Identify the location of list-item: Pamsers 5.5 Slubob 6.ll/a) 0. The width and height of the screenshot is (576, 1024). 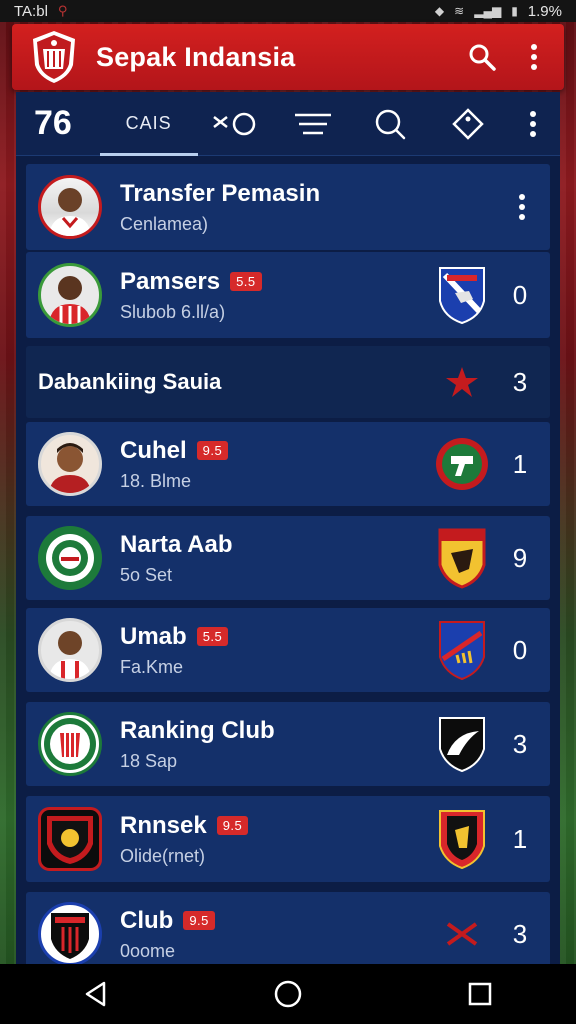
(288, 295).